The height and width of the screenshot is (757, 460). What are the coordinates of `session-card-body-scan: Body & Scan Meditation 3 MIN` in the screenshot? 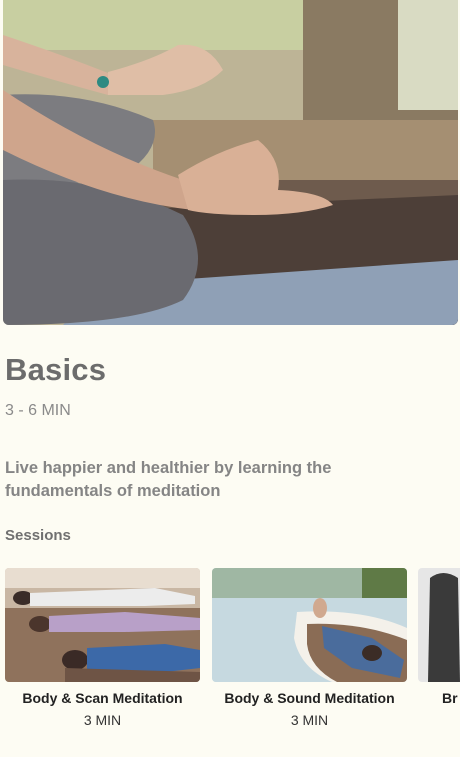 It's located at (102, 648).